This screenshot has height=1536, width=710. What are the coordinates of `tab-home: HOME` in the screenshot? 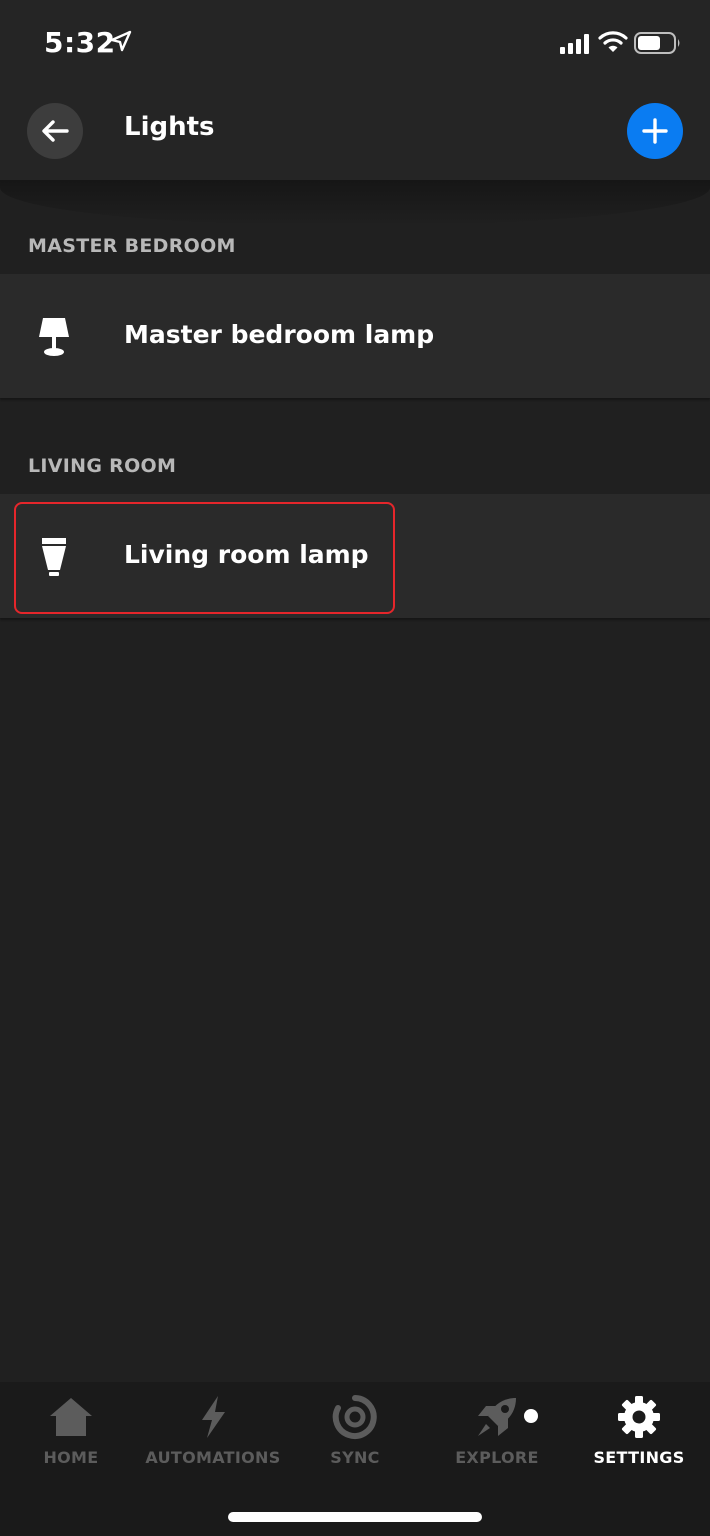 It's located at (71, 1432).